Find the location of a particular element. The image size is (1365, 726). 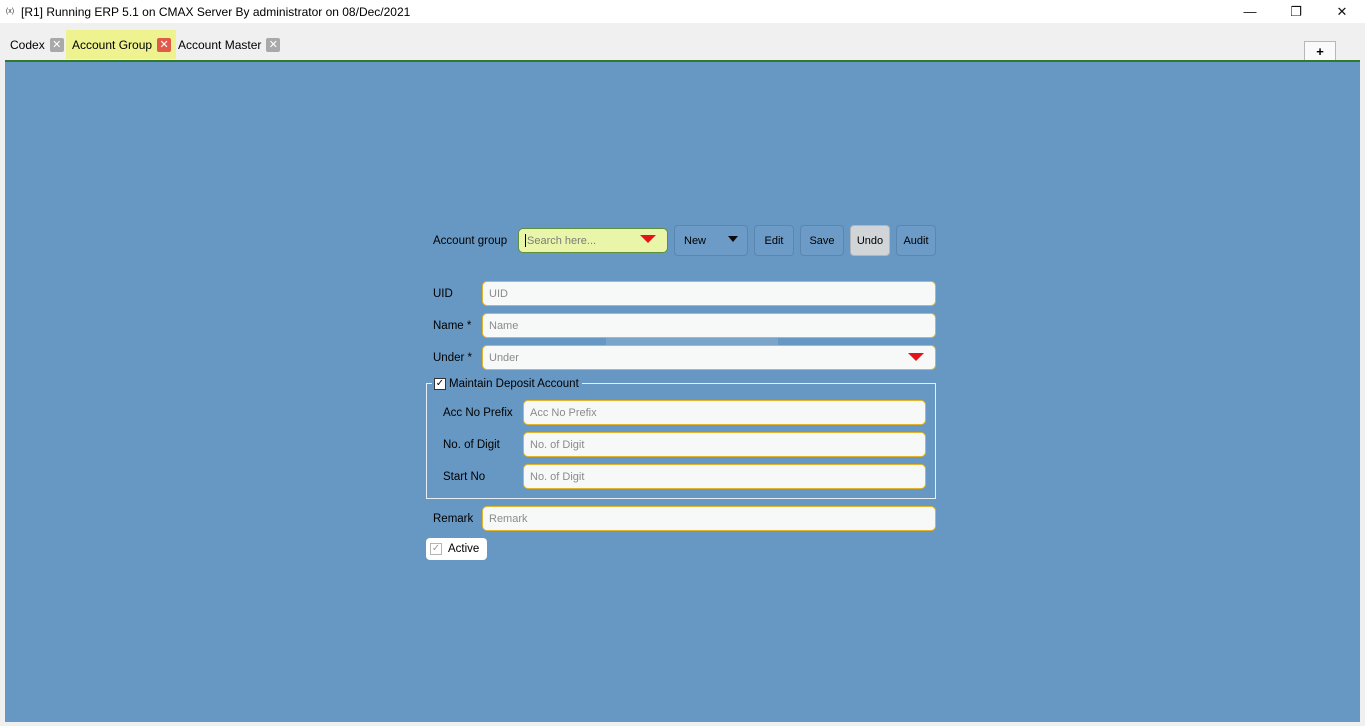

acc-prefix-input: Acc No Prefix is located at coordinates (724, 412).